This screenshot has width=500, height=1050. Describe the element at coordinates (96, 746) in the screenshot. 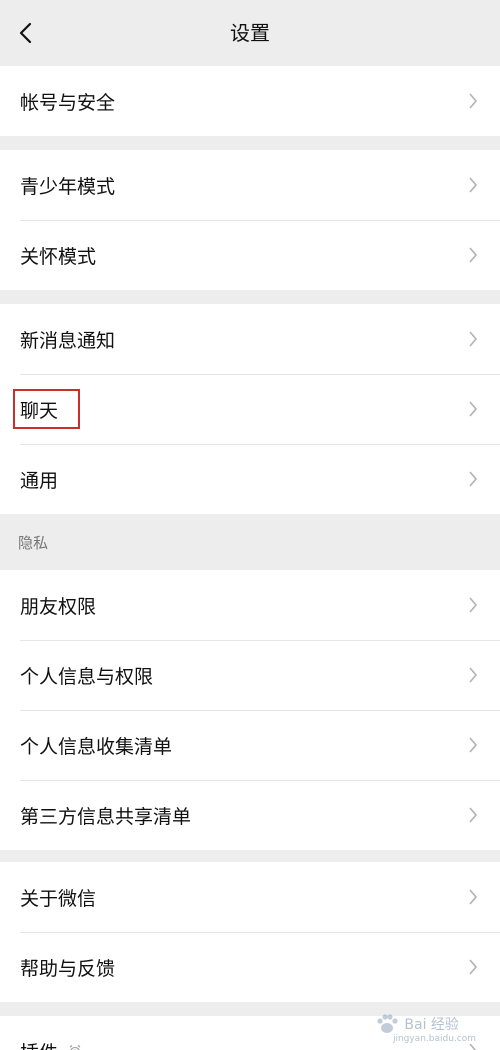

I see `settings-item-label: 个人信息收集清单` at that location.